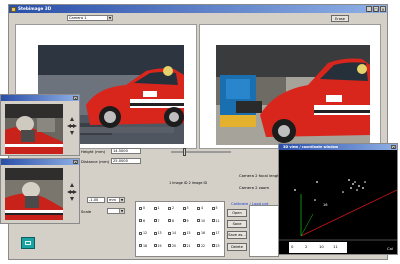  What do you see at coordinates (157, 246) in the screenshot?
I see `point-checkbox: 19` at bounding box center [157, 246].